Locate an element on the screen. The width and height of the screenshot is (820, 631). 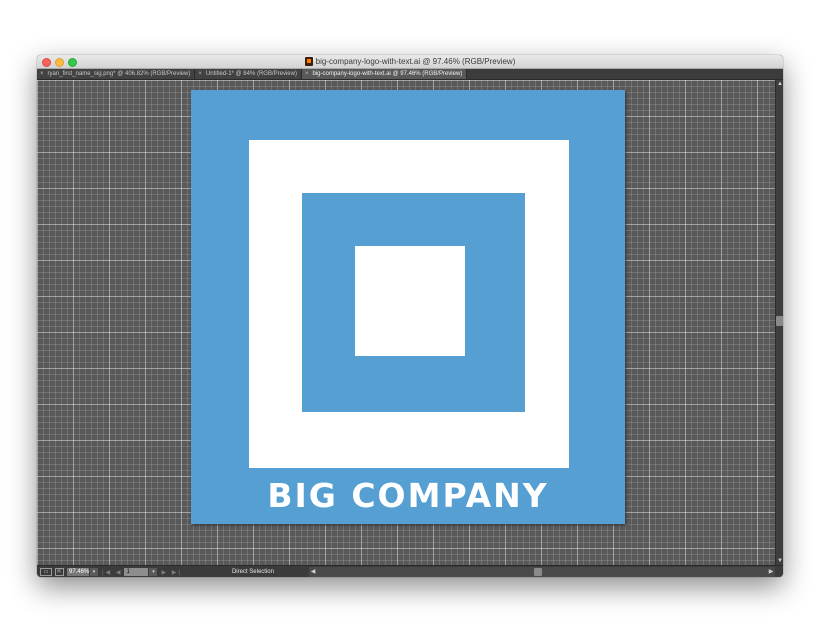
artboard-number-field: 1 is located at coordinates (136, 572).